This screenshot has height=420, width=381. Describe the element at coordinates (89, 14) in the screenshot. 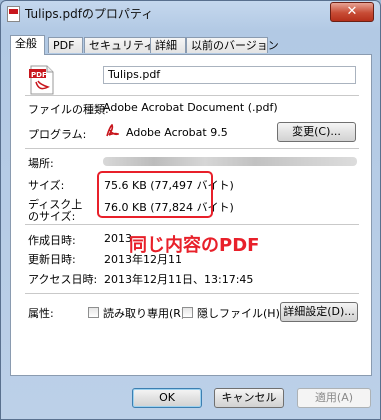

I see `window-title: Tulips.pdfのプロパティ` at that location.